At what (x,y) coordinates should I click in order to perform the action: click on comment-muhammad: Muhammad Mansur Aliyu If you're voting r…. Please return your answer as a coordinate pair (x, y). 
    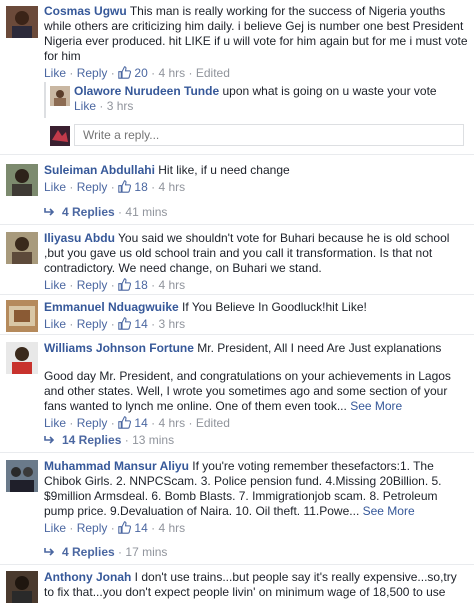
    Looking at the image, I should click on (256, 497).